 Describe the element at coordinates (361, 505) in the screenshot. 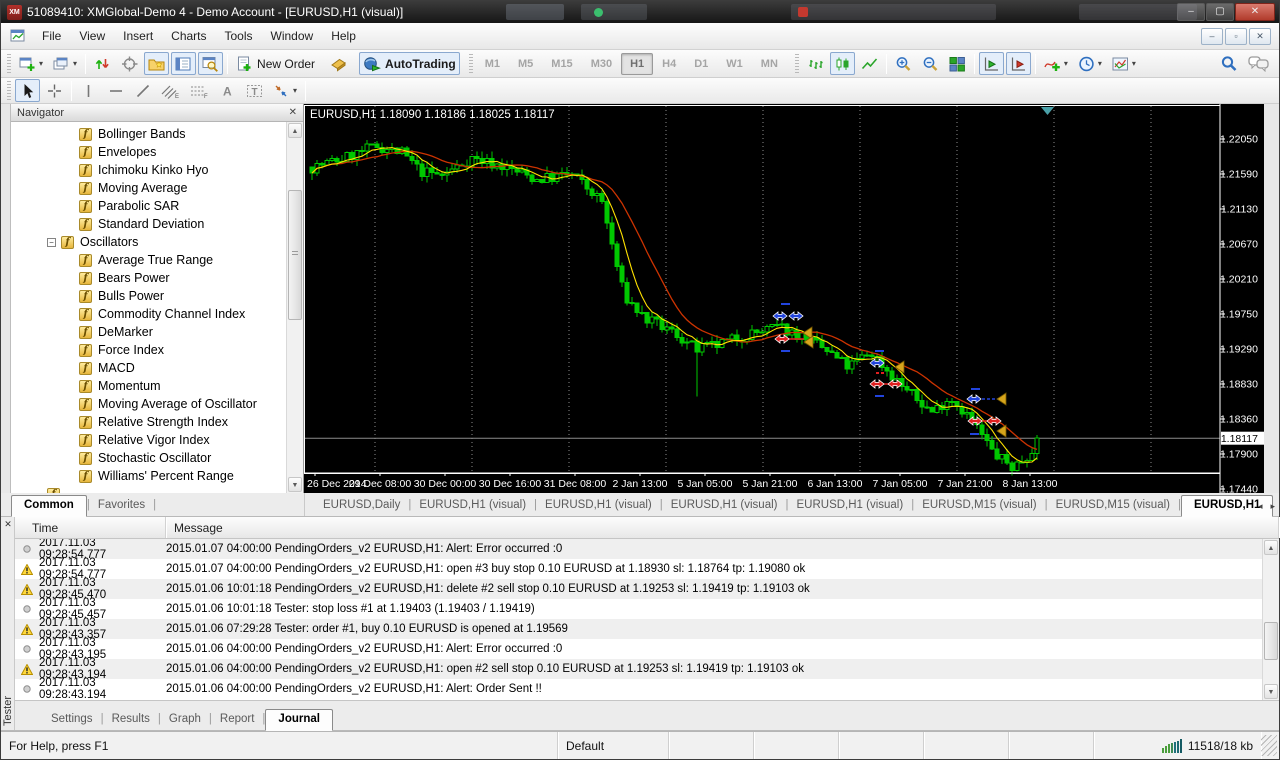

I see `chart-tab-eurusd-daily: EURUSD,Daily` at that location.